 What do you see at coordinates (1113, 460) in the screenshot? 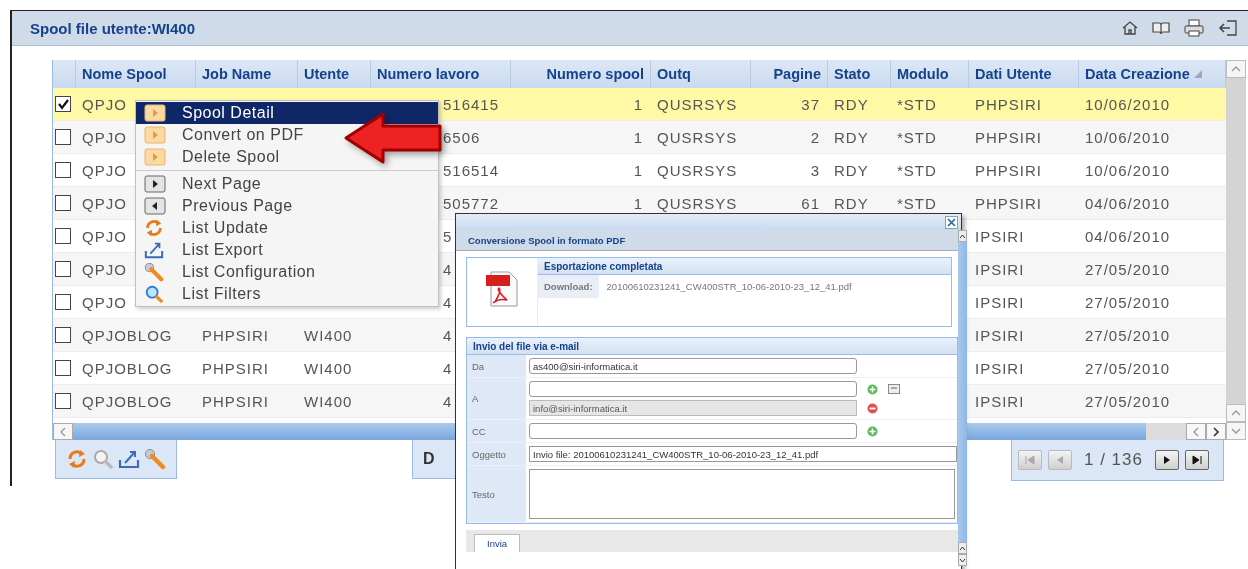
I see `page-indicator: 1 / 136` at bounding box center [1113, 460].